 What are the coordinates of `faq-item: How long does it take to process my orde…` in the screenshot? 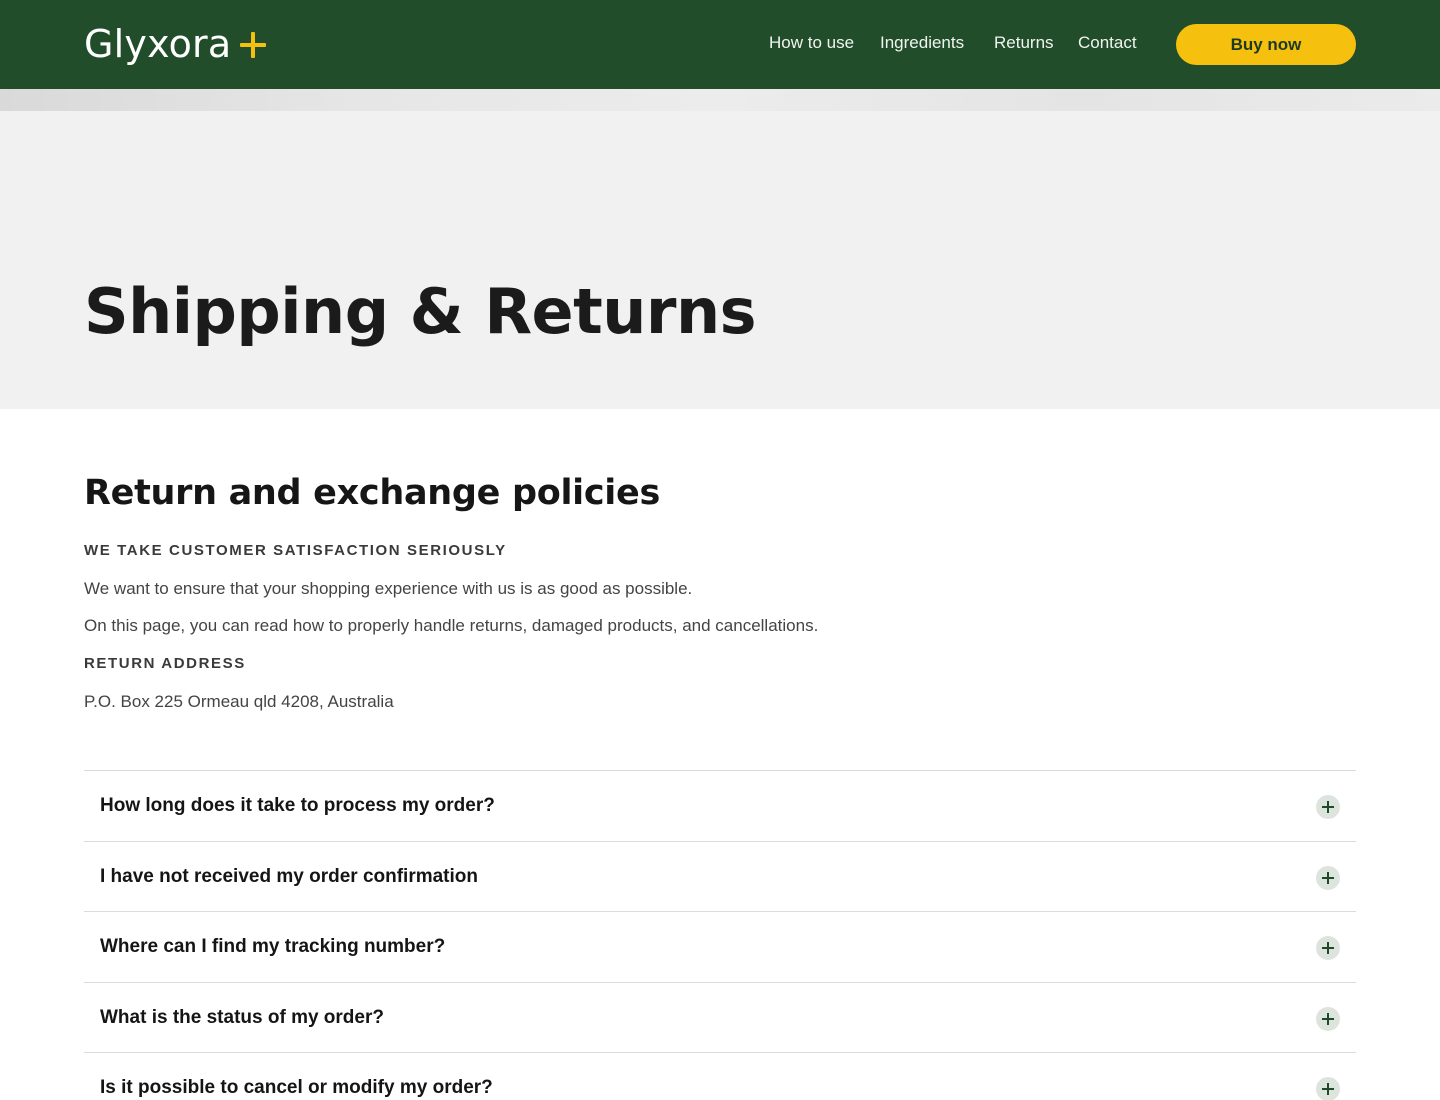 It's located at (720, 806).